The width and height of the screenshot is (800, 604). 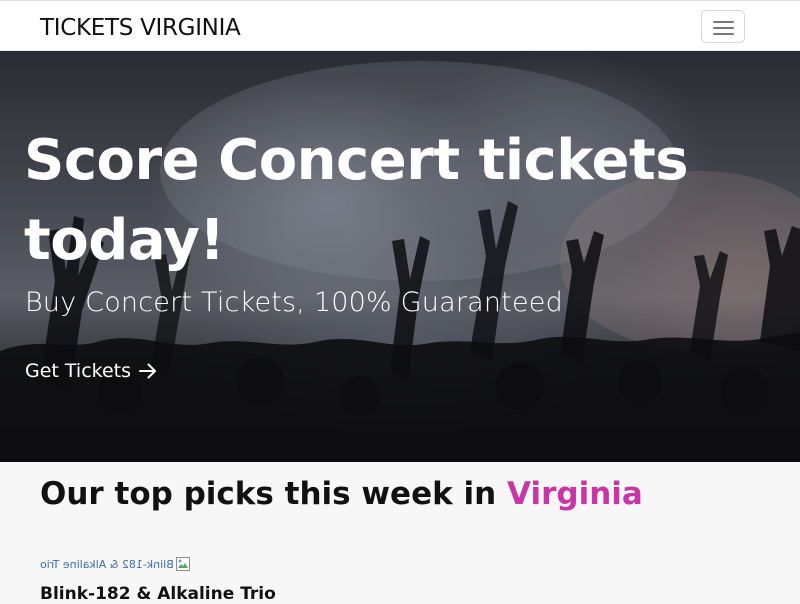 I want to click on event-image-link: Blink-182 & Alkaline Trio, so click(x=115, y=564).